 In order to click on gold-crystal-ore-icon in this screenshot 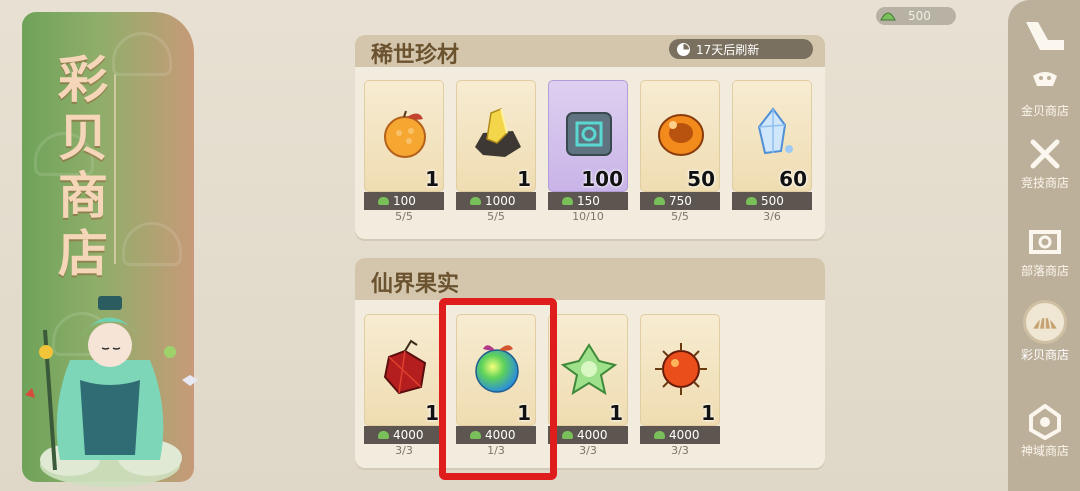, I will do `click(498, 132)`.